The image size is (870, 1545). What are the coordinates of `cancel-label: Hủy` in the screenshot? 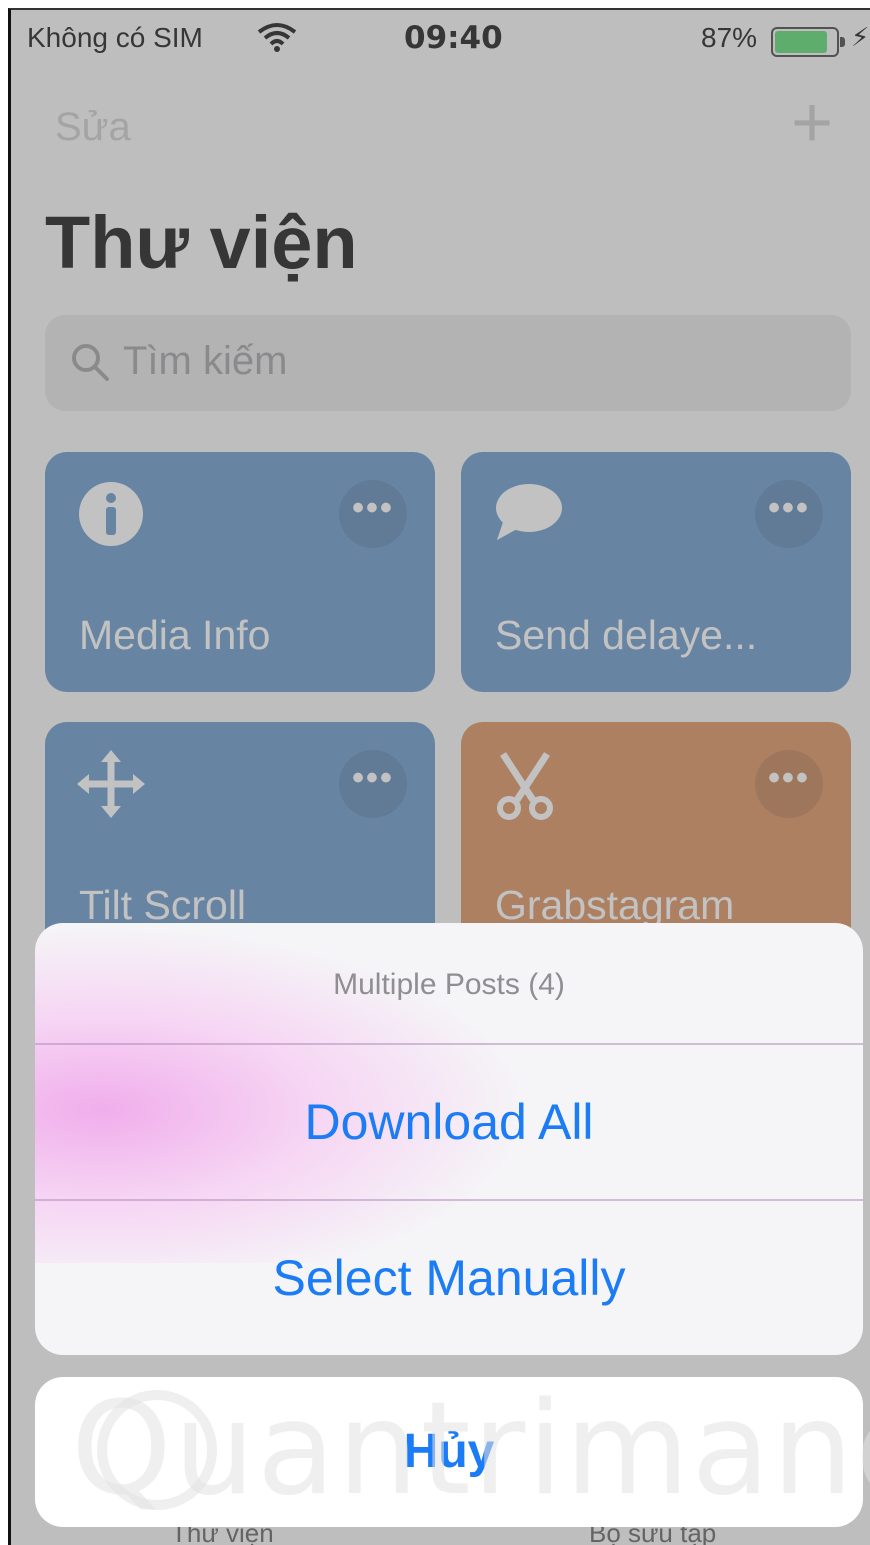 It's located at (449, 1451).